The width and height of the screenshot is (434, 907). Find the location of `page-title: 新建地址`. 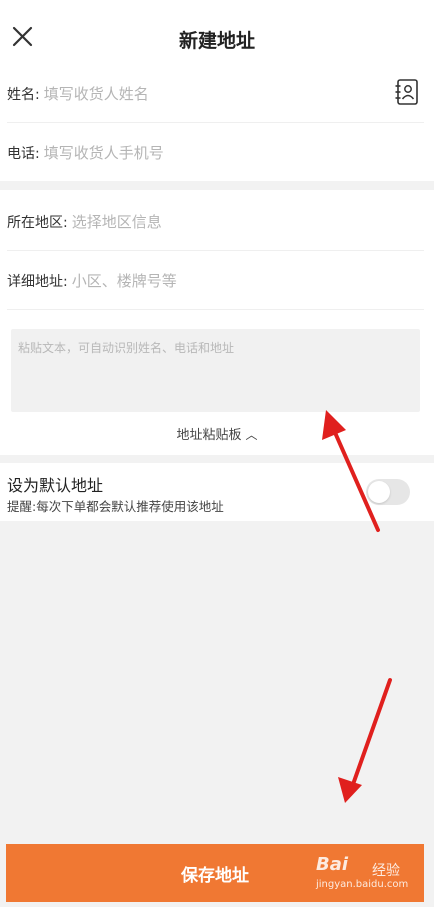

page-title: 新建地址 is located at coordinates (216, 41).